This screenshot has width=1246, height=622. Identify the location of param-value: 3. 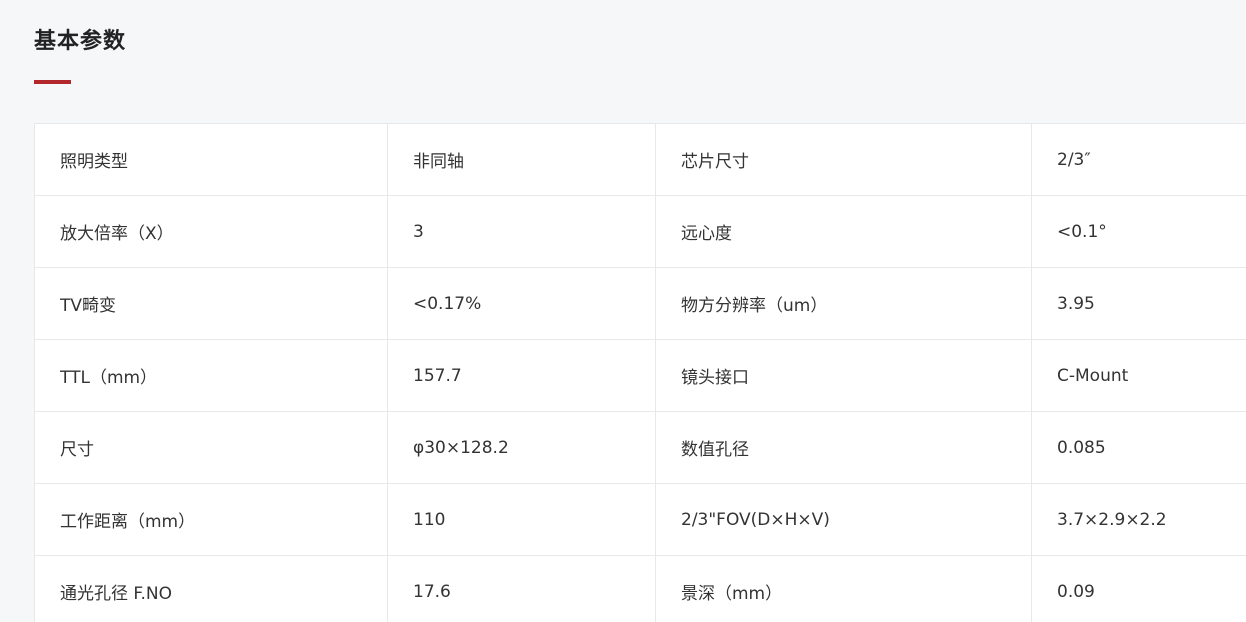
(521, 231).